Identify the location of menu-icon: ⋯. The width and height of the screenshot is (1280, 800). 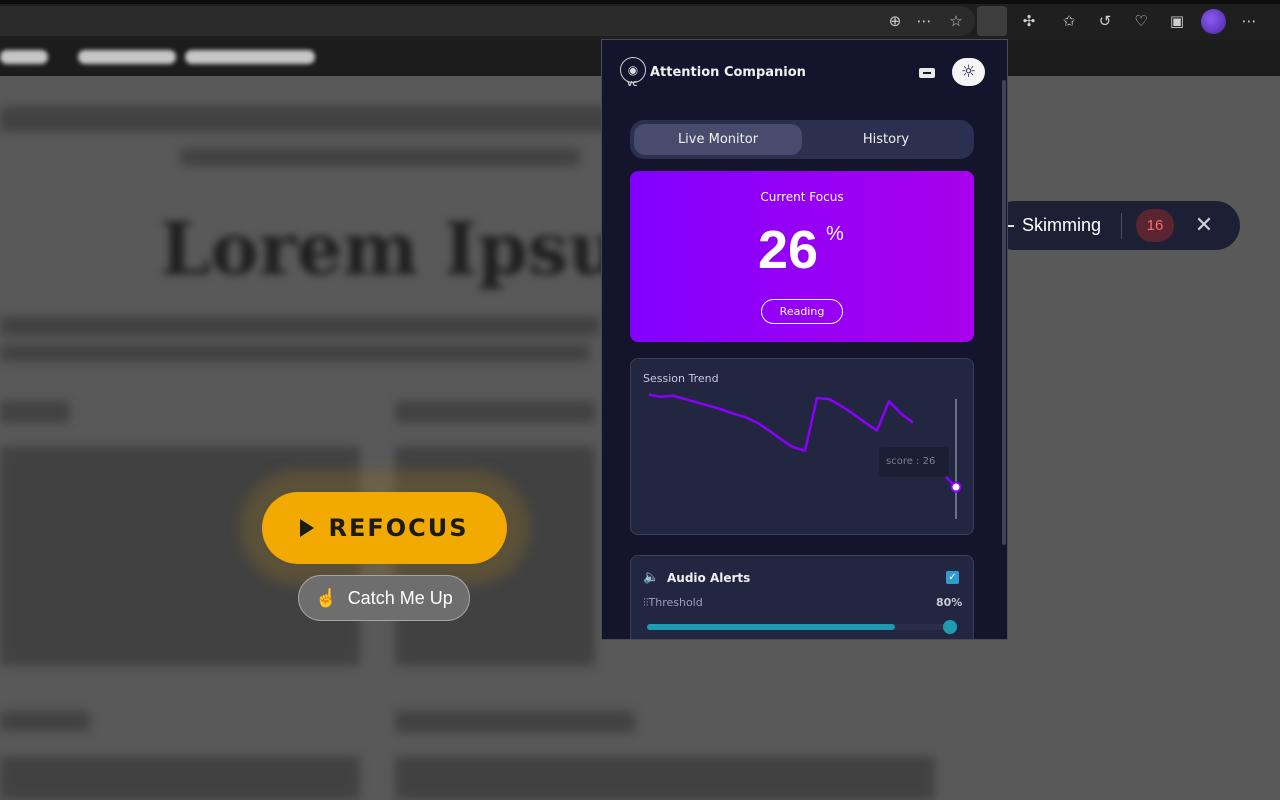
(1249, 21).